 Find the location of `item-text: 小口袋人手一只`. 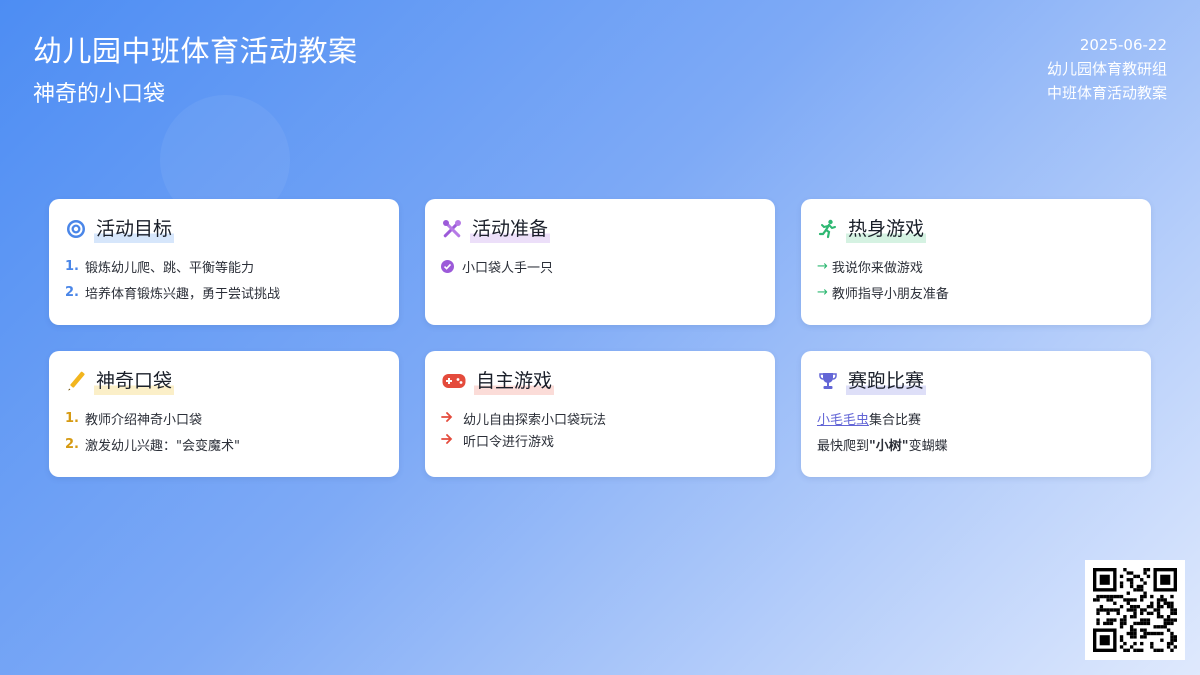

item-text: 小口袋人手一只 is located at coordinates (508, 268).